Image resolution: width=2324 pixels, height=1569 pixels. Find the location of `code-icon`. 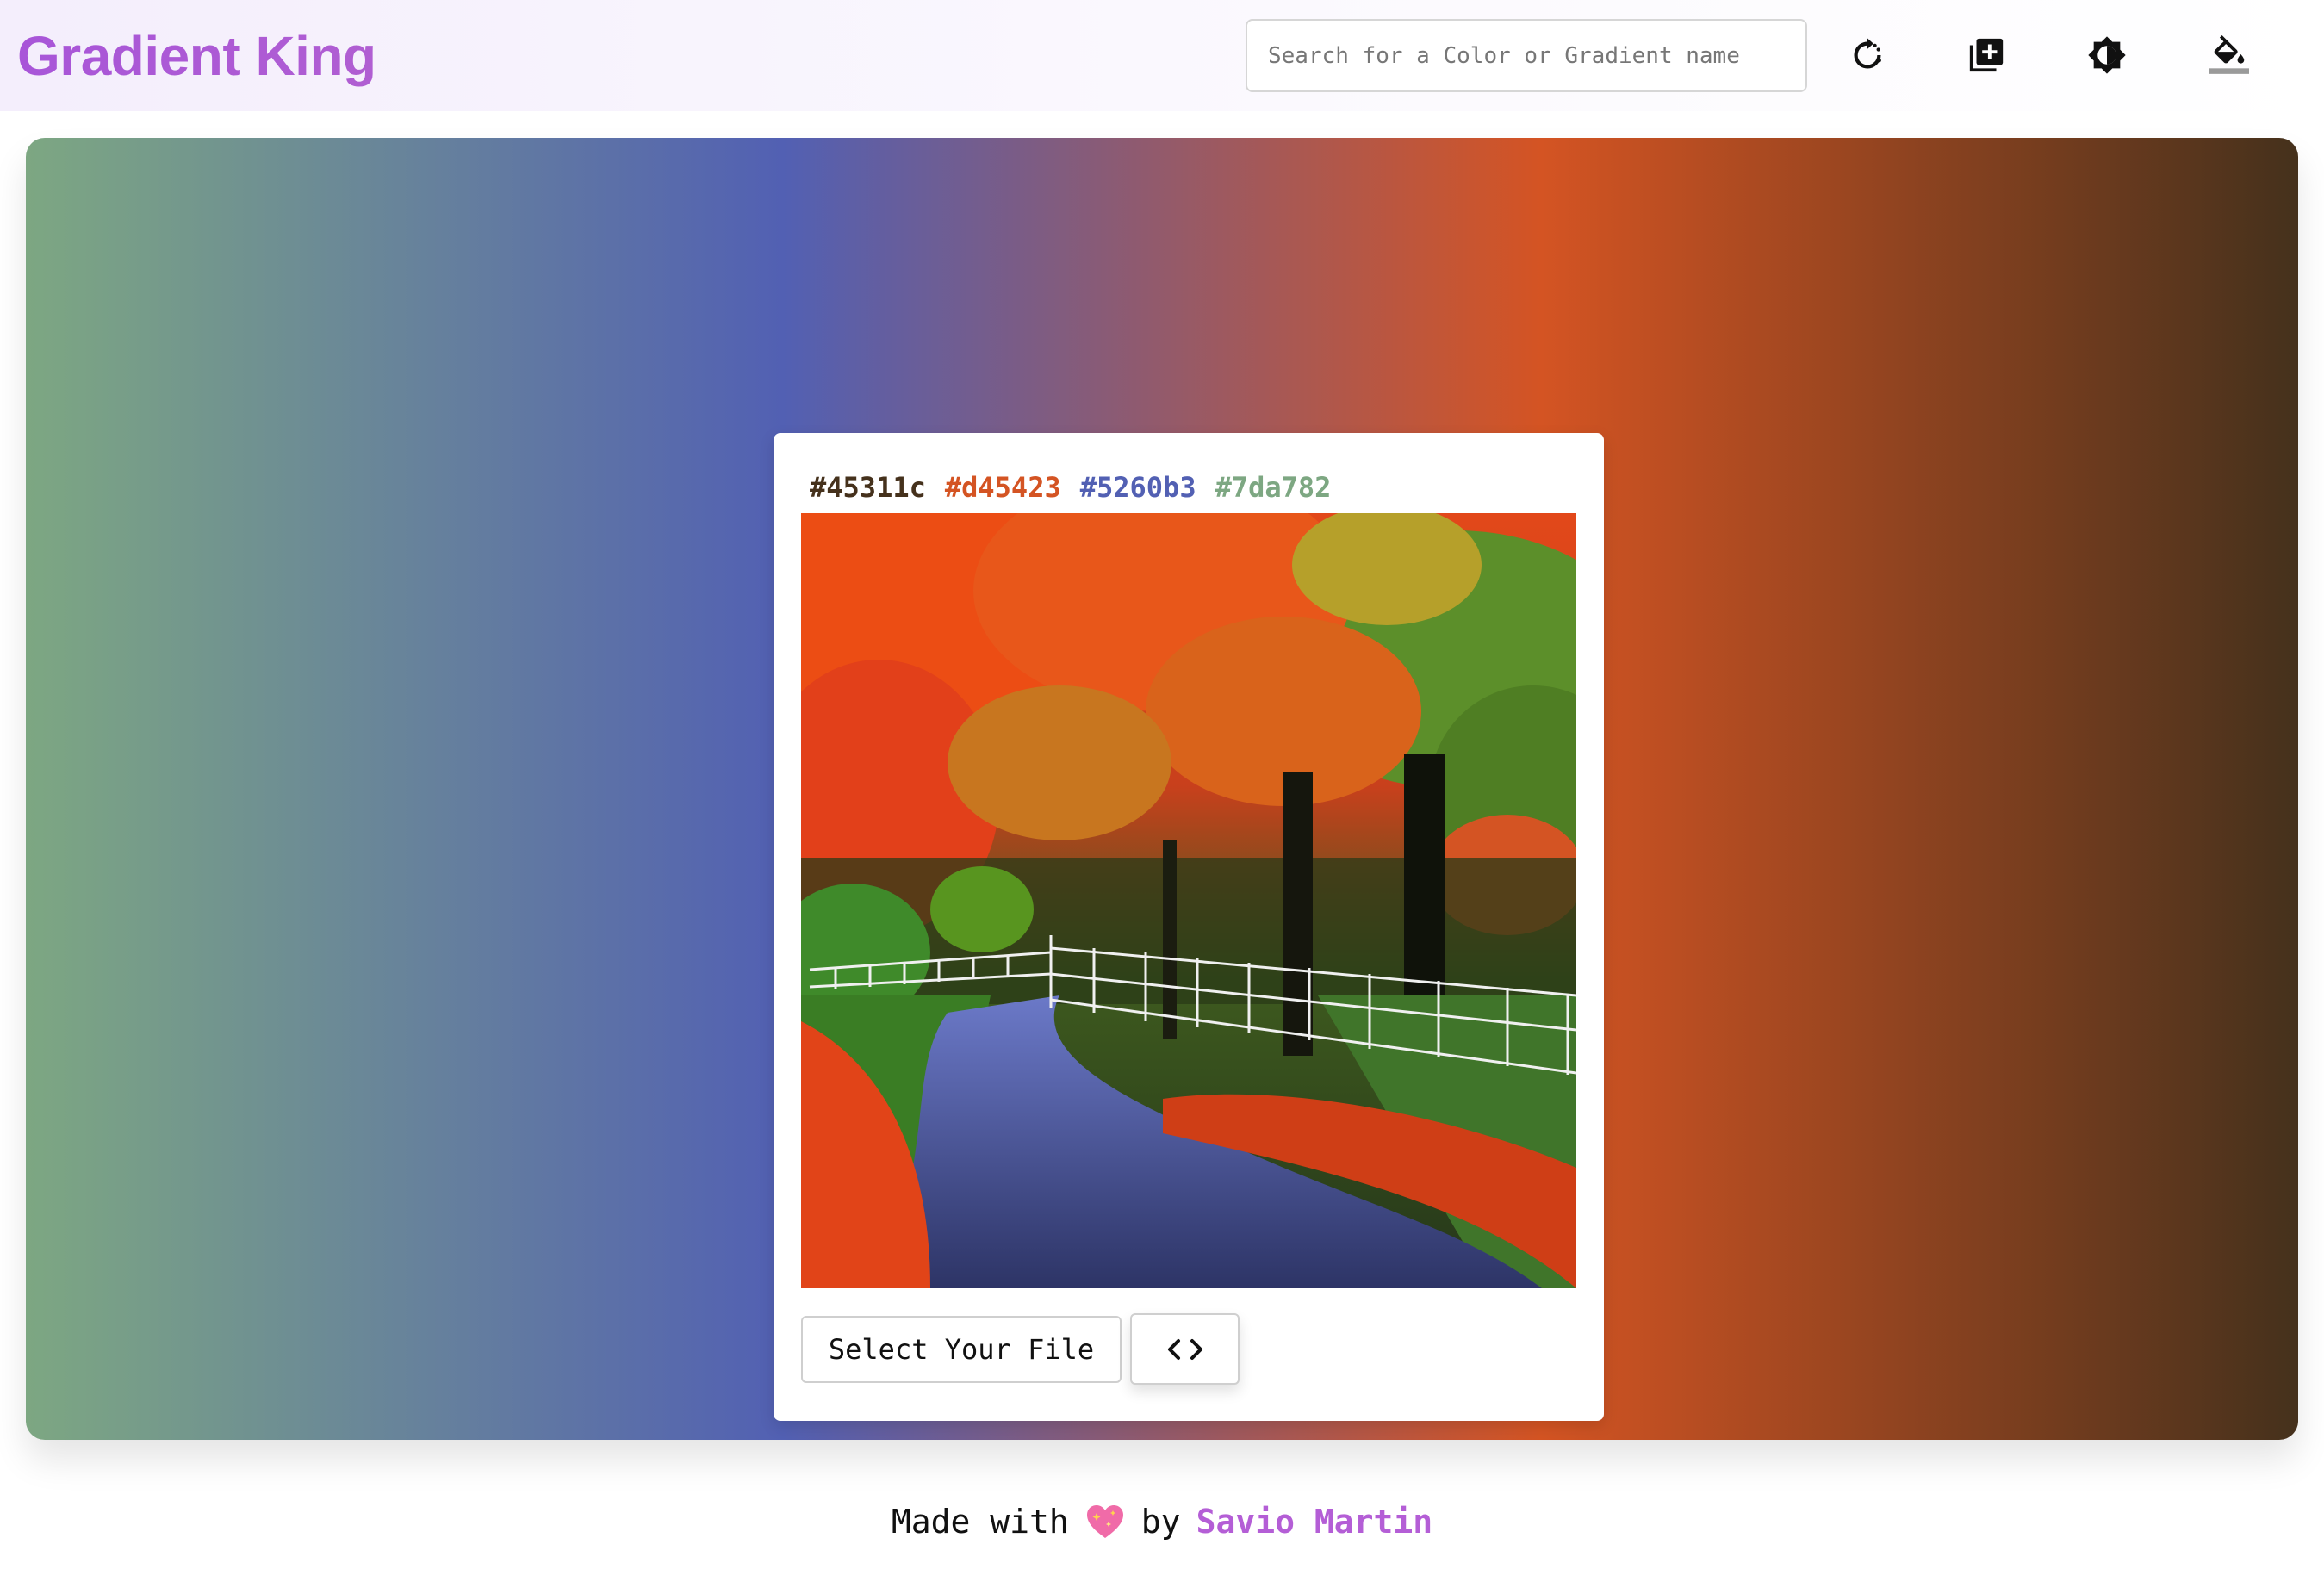

code-icon is located at coordinates (1184, 1349).